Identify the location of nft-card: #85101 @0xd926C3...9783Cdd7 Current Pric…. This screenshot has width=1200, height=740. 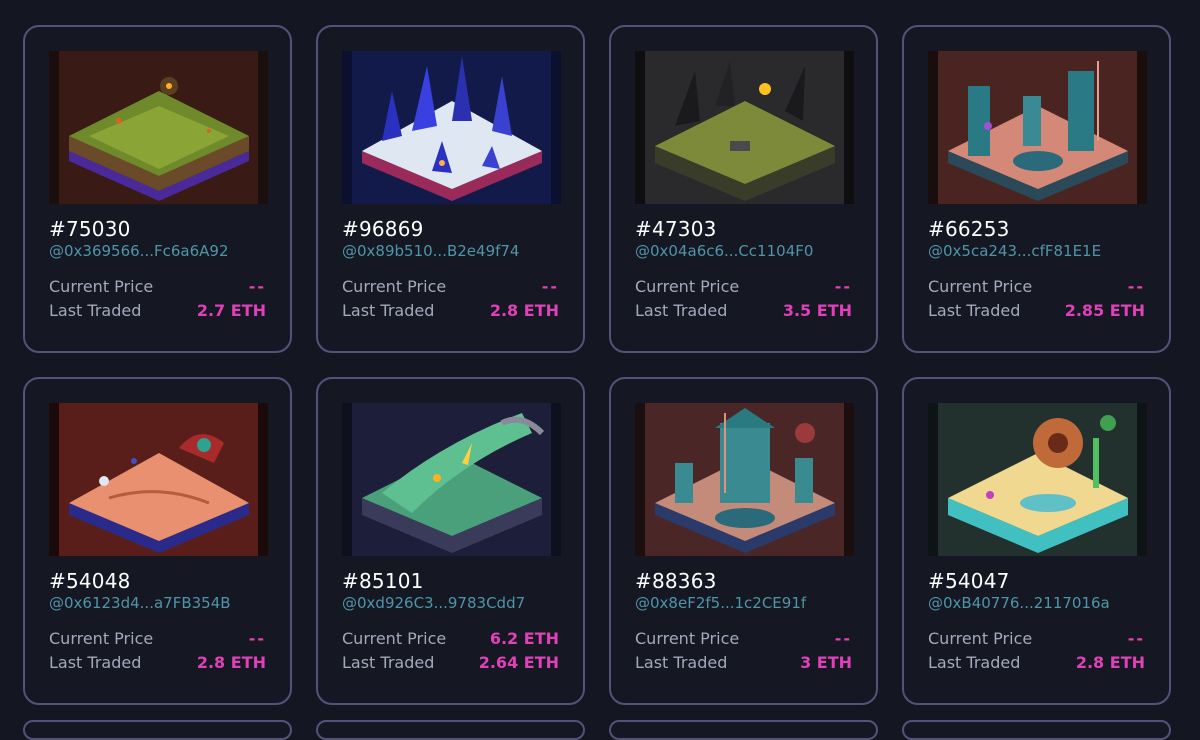
(450, 541).